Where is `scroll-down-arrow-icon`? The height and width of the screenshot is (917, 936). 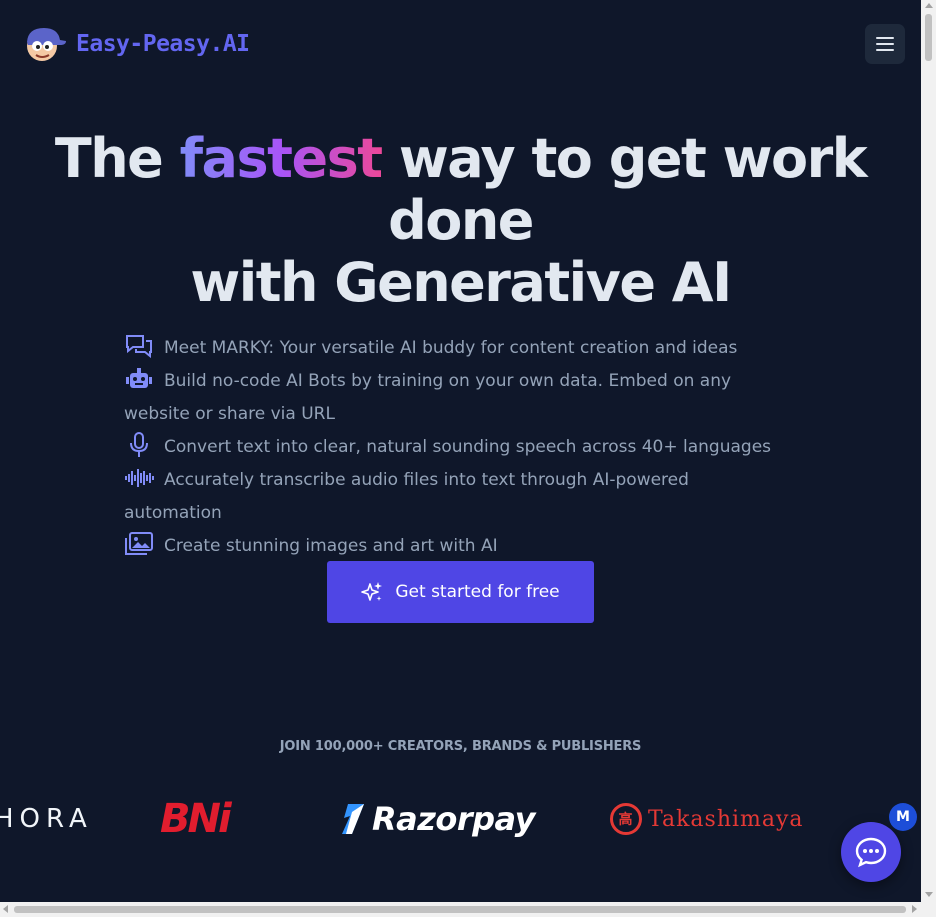 scroll-down-arrow-icon is located at coordinates (929, 894).